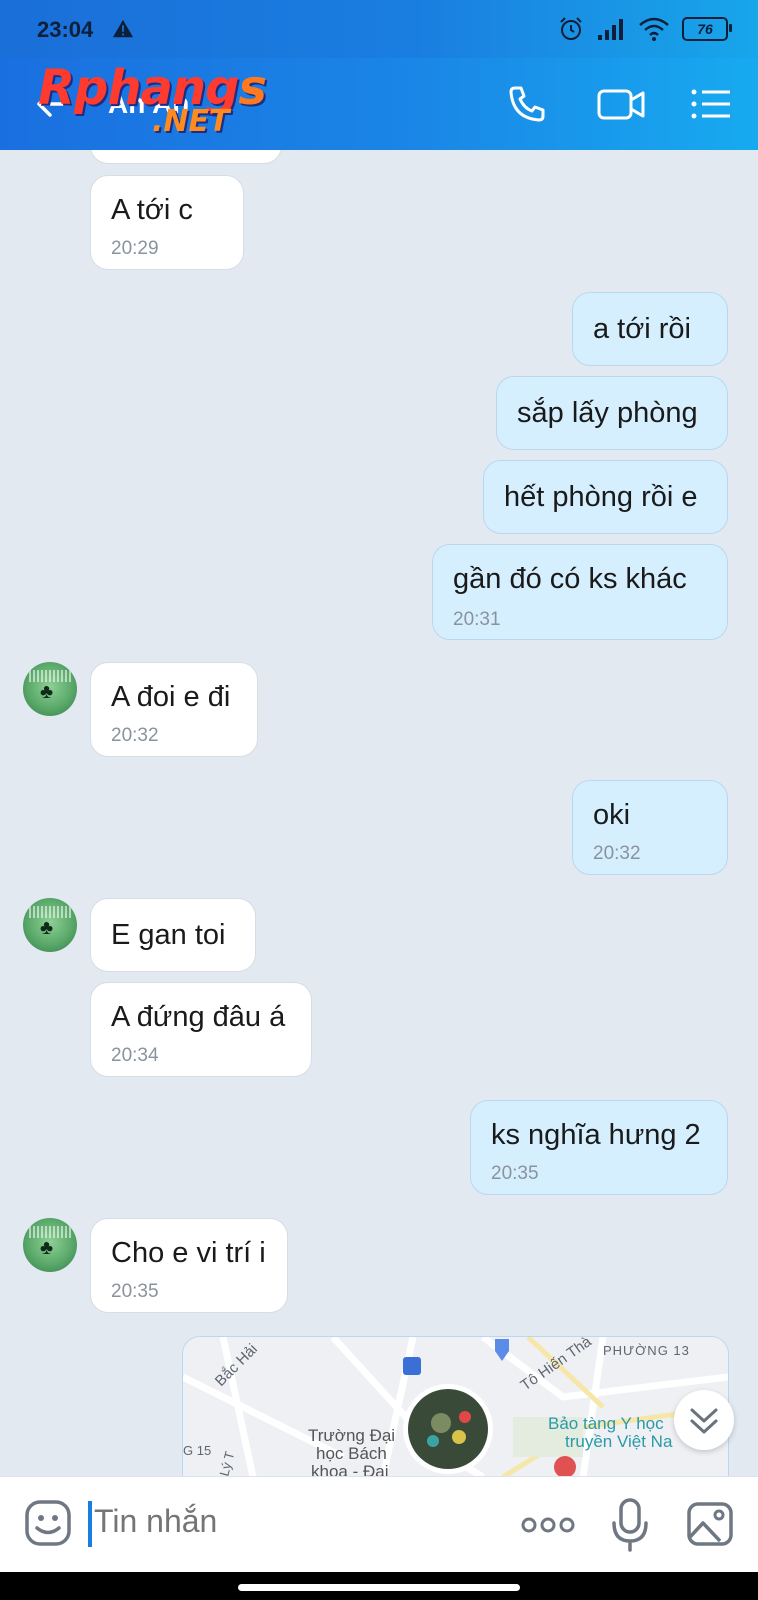  I want to click on message-bubble-outgoing: oki 20:32, so click(650, 827).